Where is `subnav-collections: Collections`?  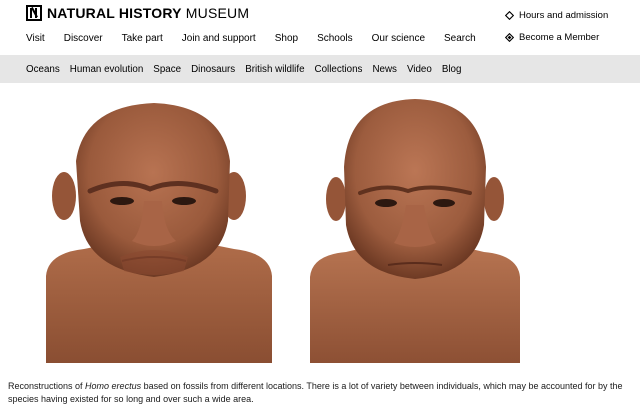 subnav-collections: Collections is located at coordinates (339, 69).